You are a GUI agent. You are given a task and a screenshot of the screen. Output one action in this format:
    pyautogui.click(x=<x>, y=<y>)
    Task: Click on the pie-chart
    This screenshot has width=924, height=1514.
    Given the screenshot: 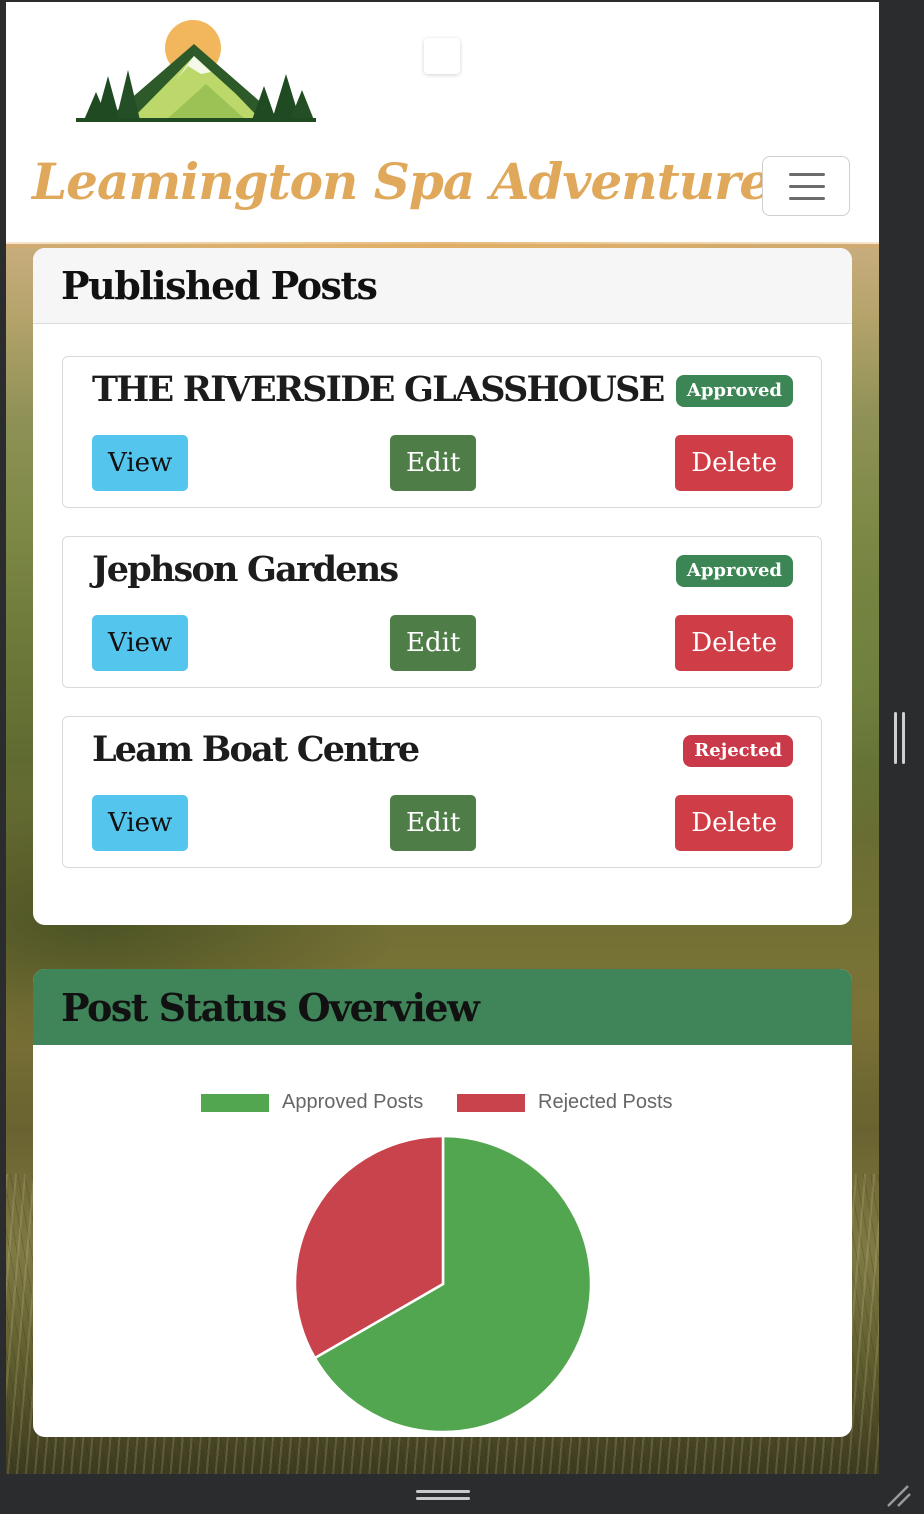 What is the action you would take?
    pyautogui.click(x=443, y=1284)
    